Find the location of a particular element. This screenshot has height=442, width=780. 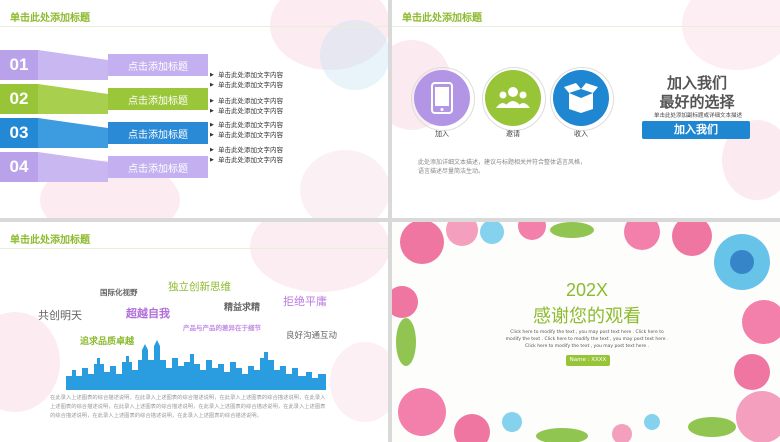

box-icon is located at coordinates (581, 98).